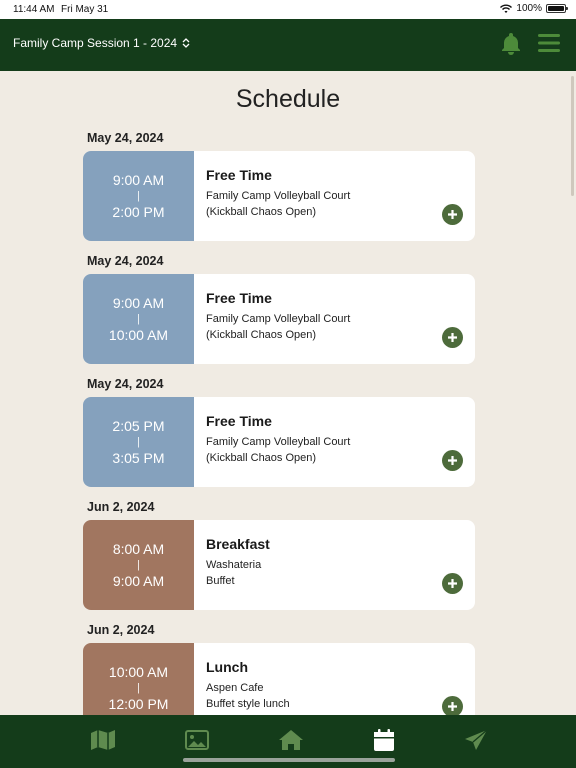  What do you see at coordinates (291, 740) in the screenshot?
I see `home-icon` at bounding box center [291, 740].